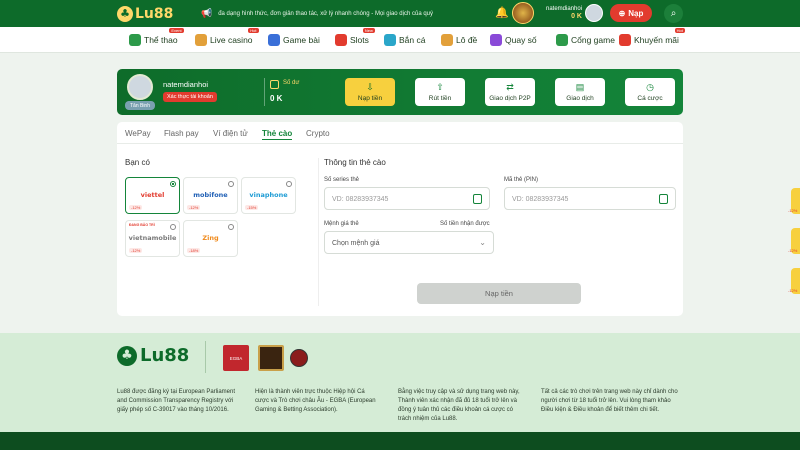 This screenshot has height=450, width=800. What do you see at coordinates (137, 162) in the screenshot?
I see `provider-section-title: Bạn có` at bounding box center [137, 162].